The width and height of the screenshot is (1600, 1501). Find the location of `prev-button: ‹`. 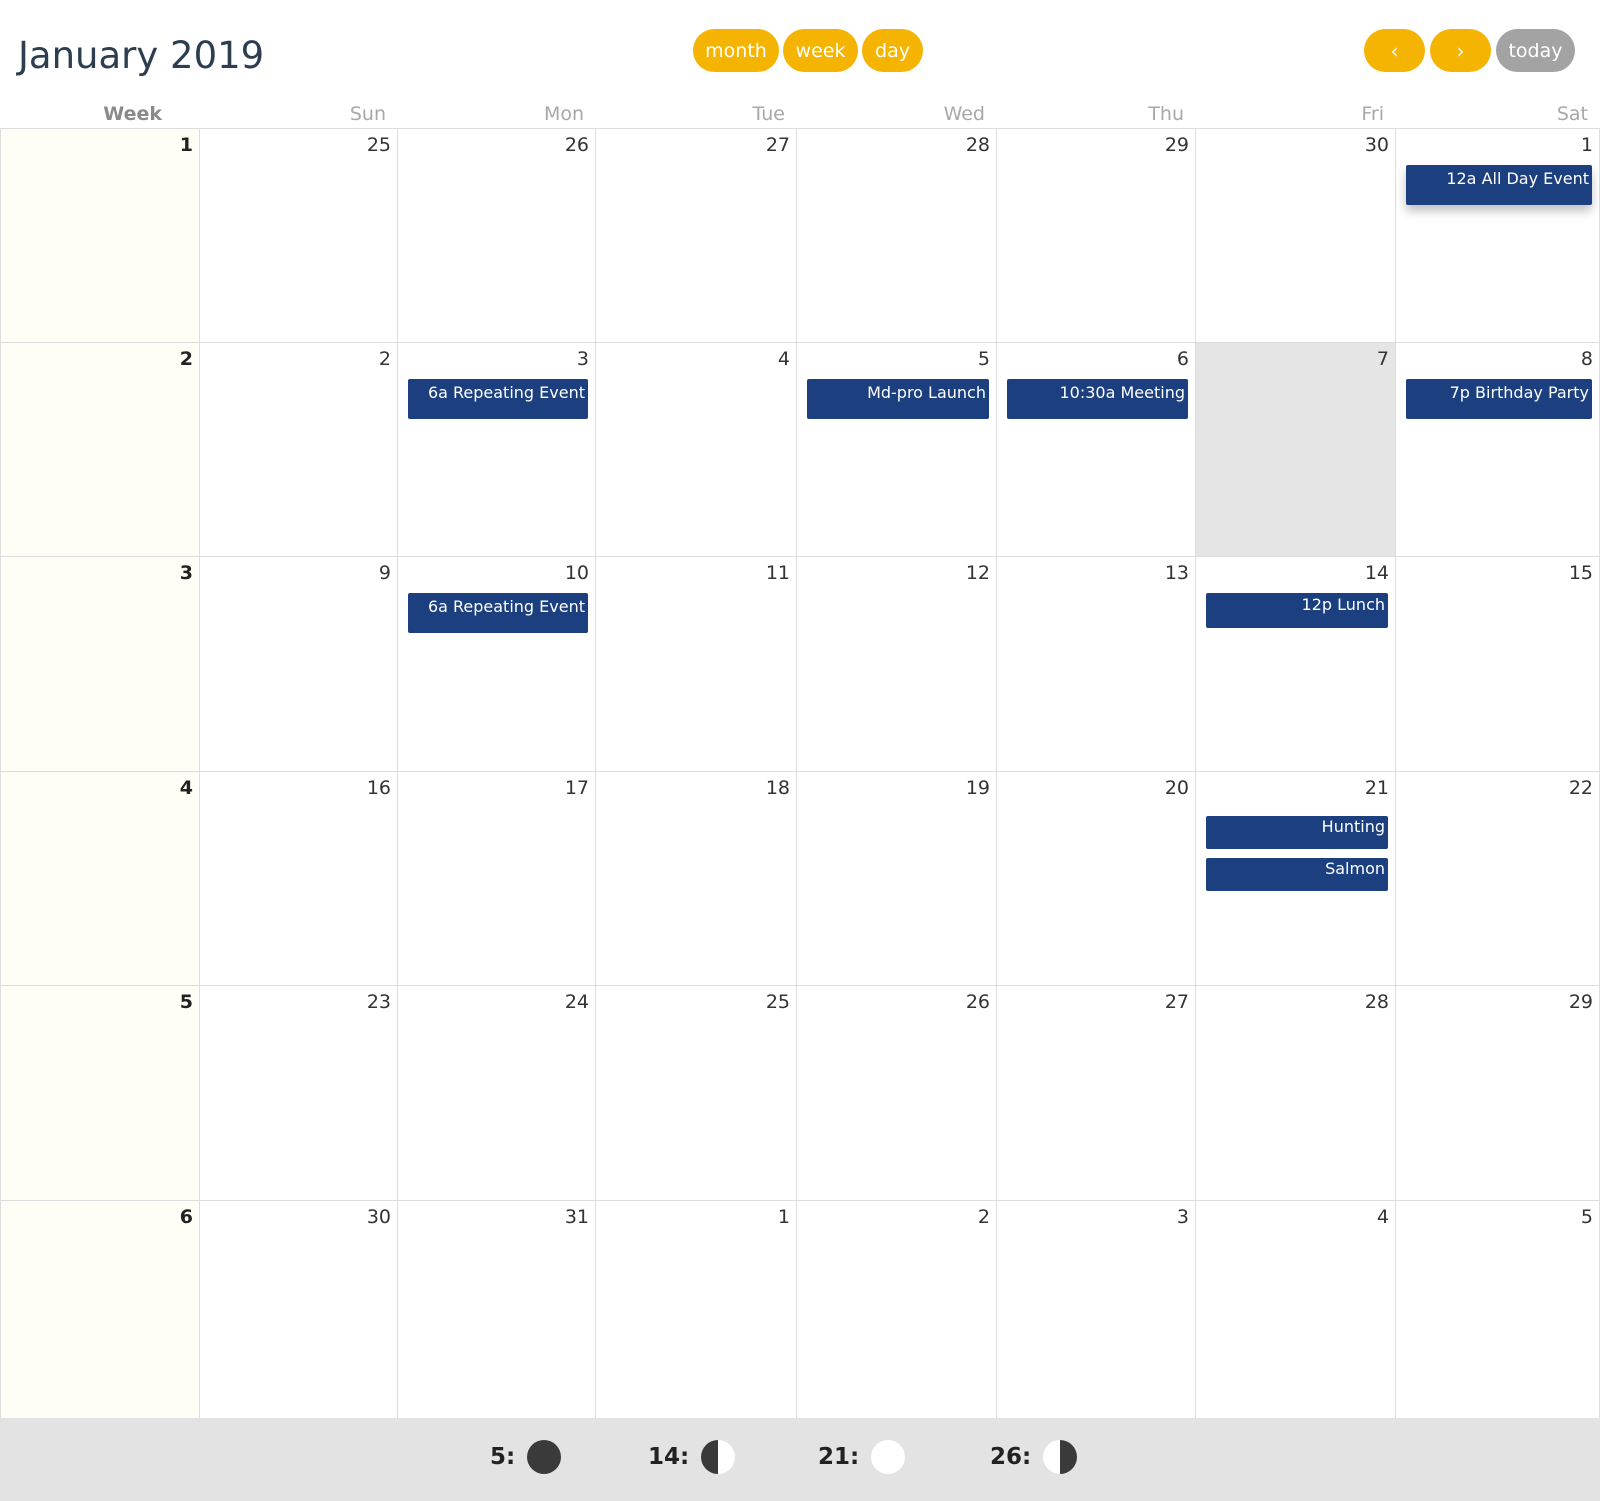

prev-button: ‹ is located at coordinates (1394, 50).